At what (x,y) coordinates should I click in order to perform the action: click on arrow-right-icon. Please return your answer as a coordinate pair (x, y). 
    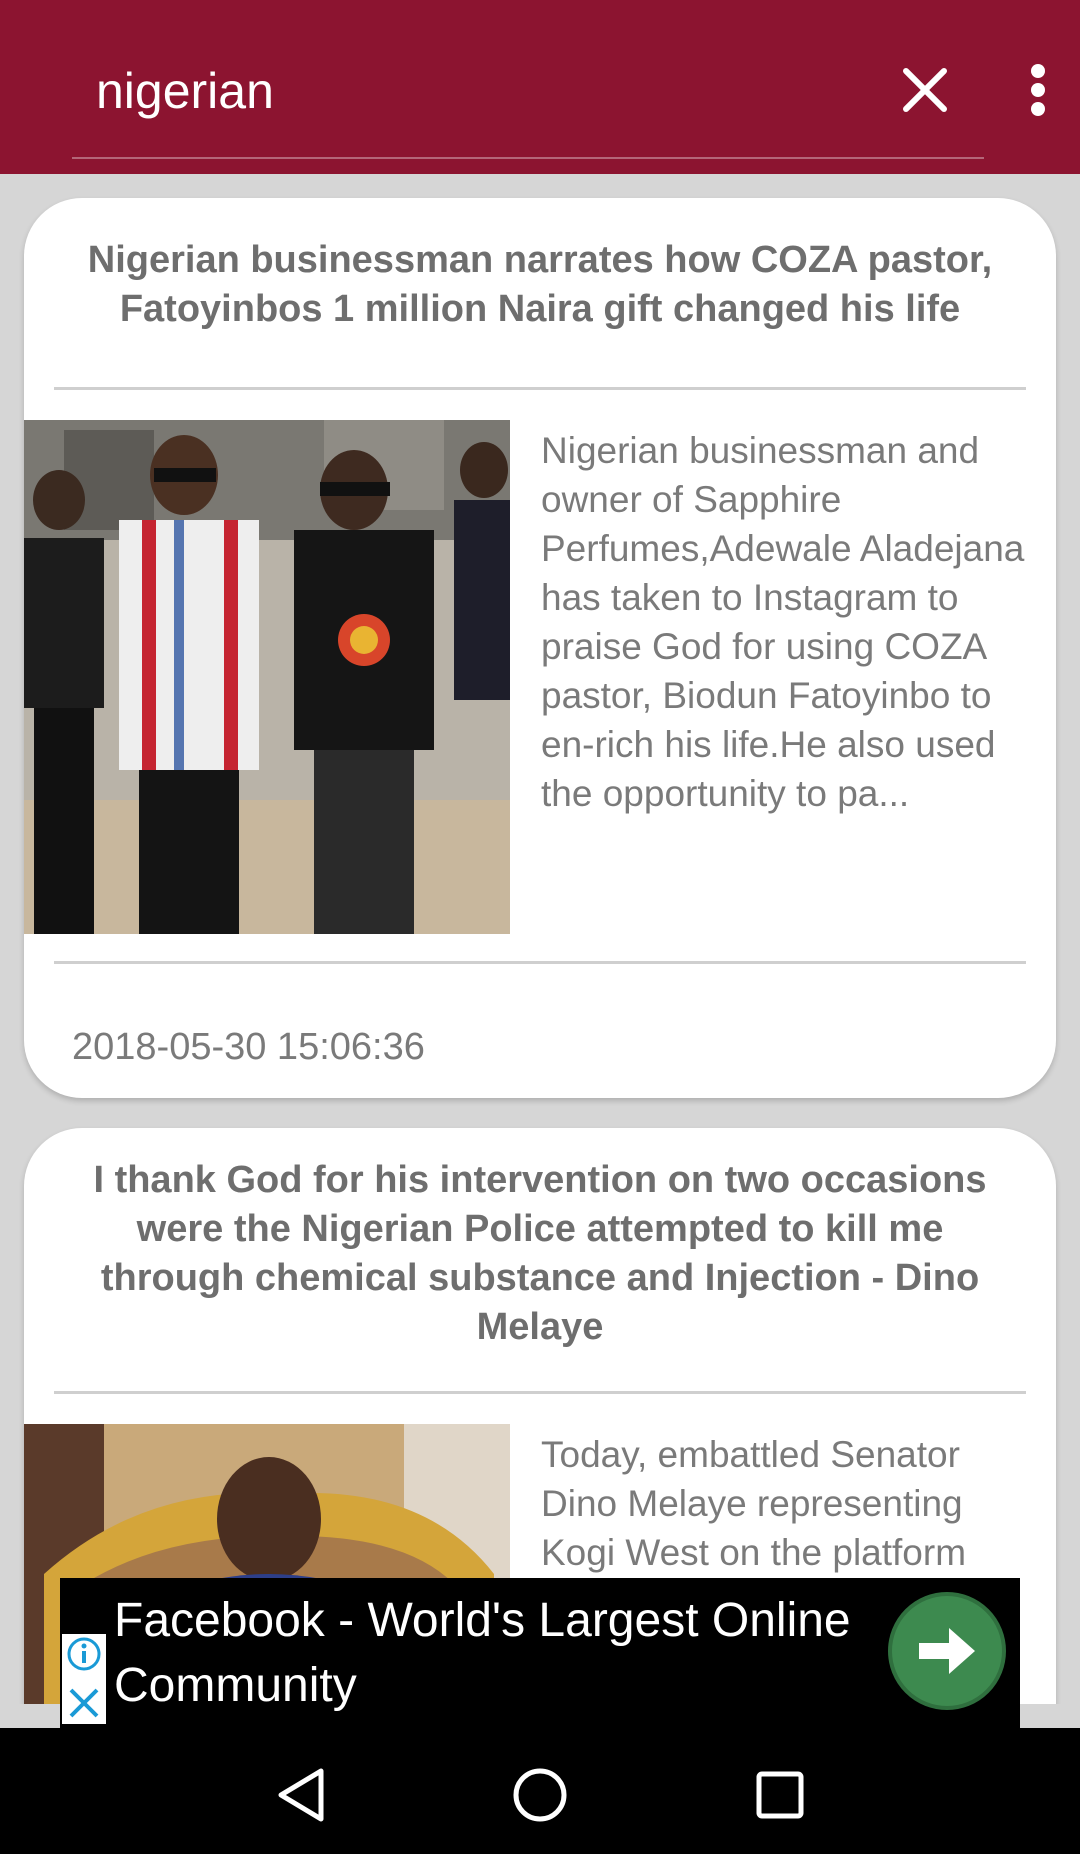
    Looking at the image, I should click on (947, 1651).